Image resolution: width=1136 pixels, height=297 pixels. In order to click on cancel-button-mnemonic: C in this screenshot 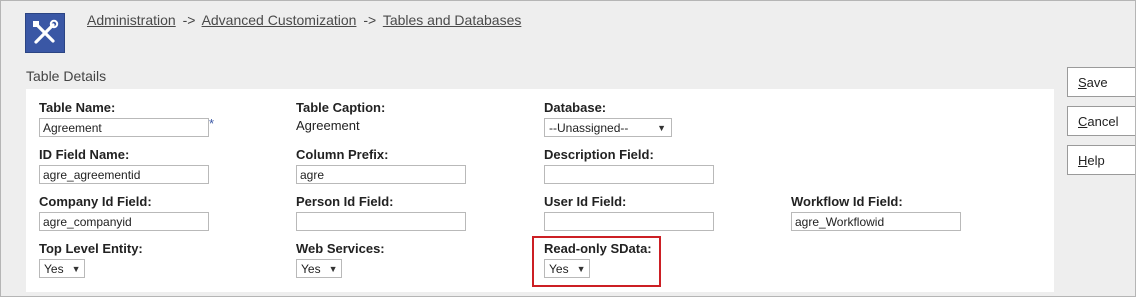, I will do `click(1083, 121)`.